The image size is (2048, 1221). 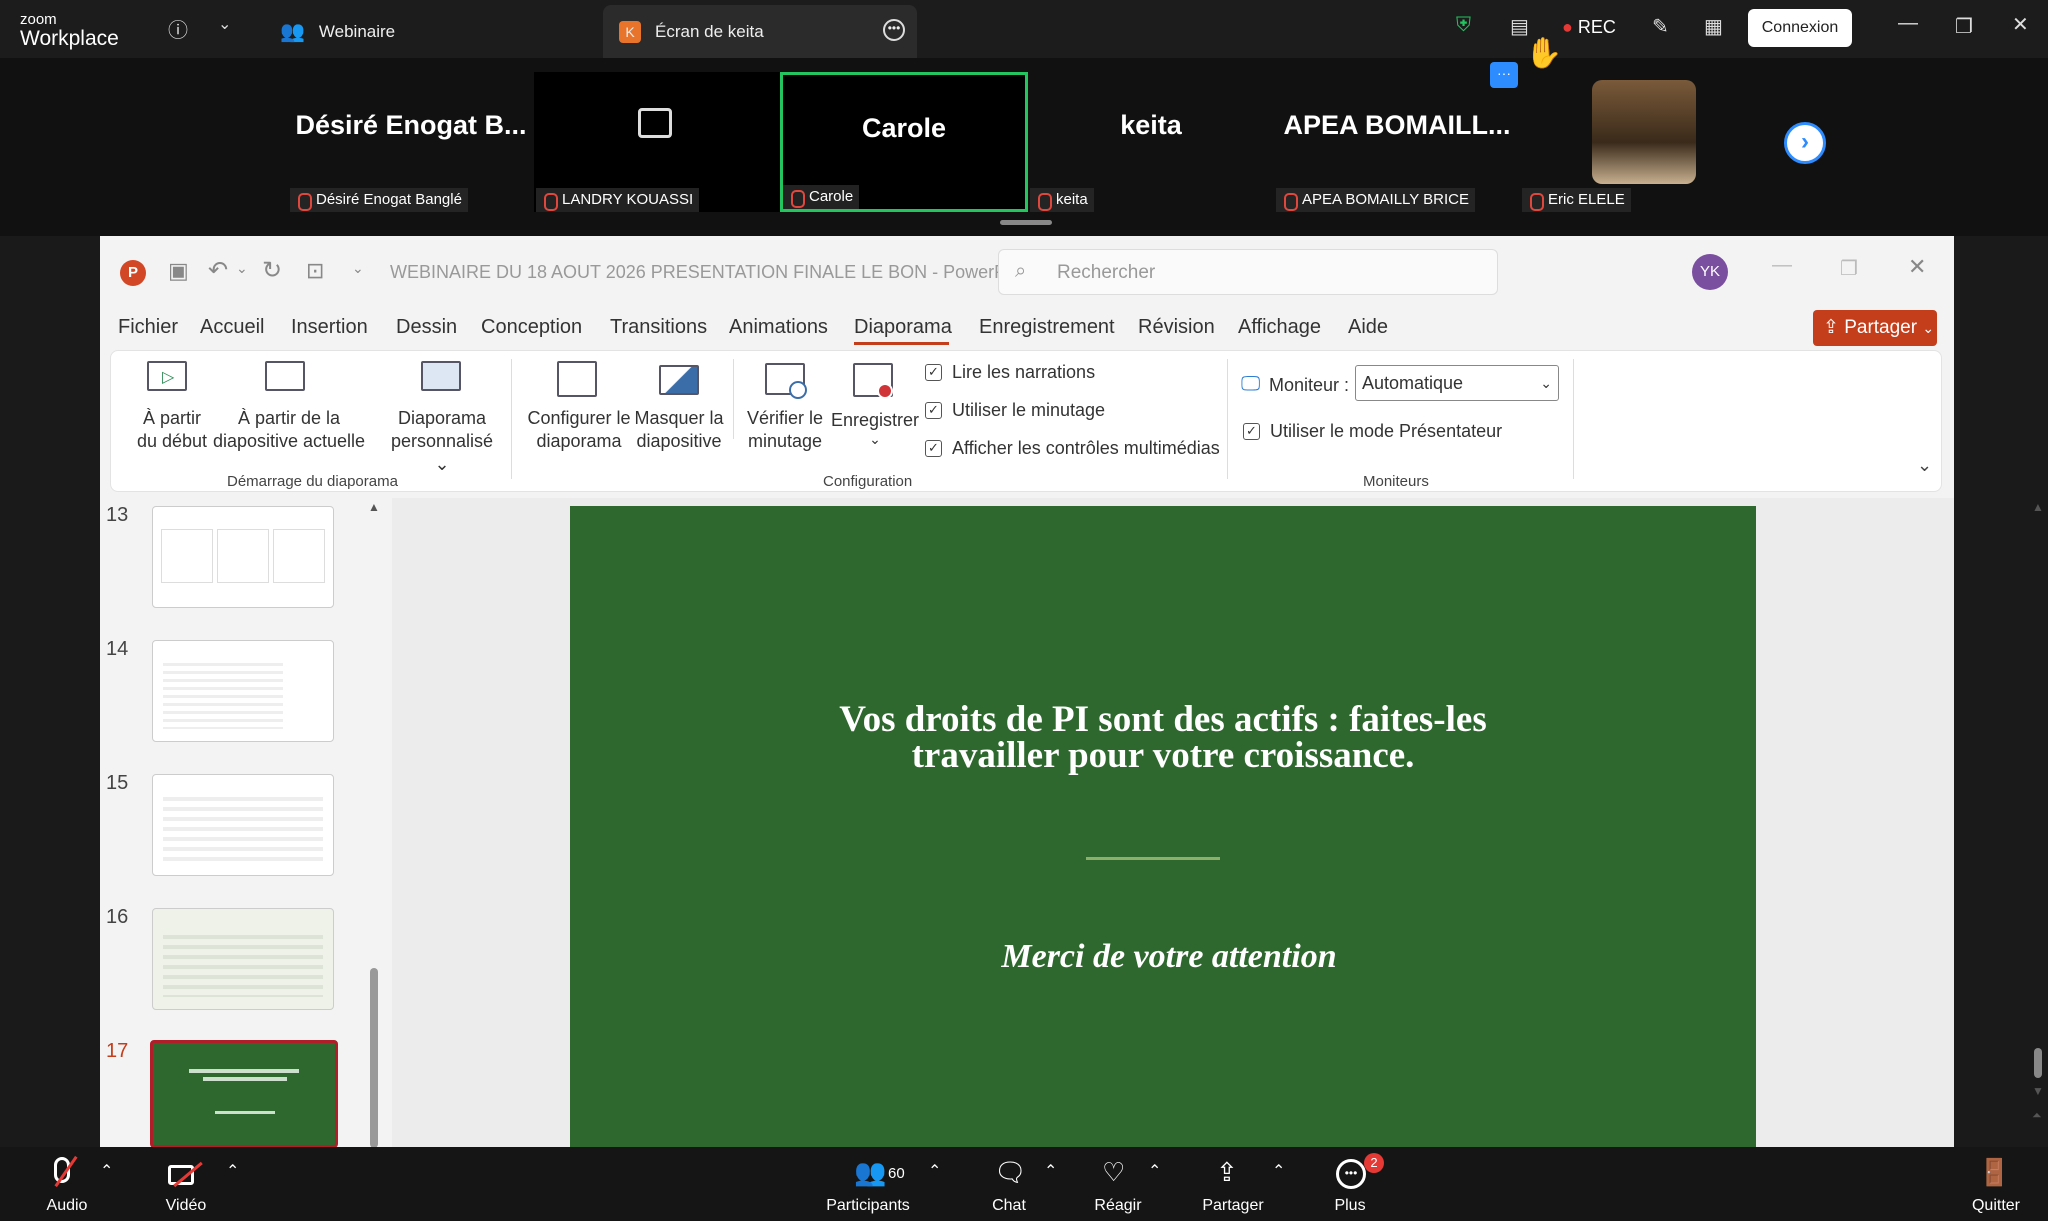 What do you see at coordinates (148, 327) in the screenshot?
I see `tab-fichier: Fichier` at bounding box center [148, 327].